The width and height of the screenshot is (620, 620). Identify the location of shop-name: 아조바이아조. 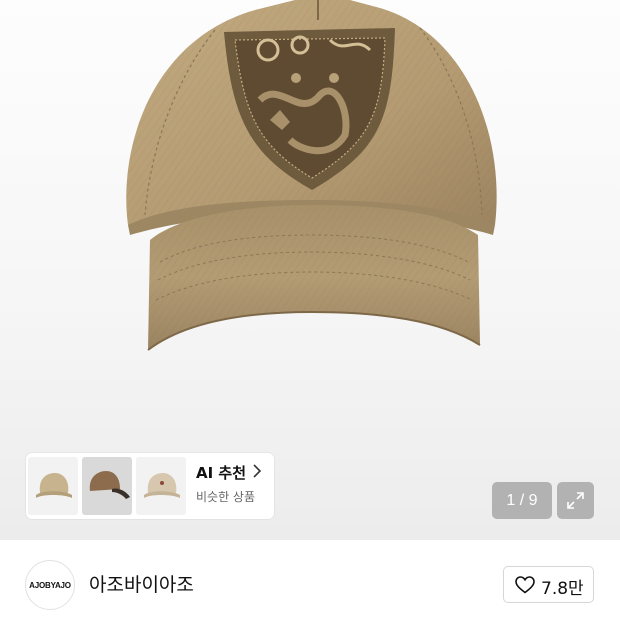
(141, 583).